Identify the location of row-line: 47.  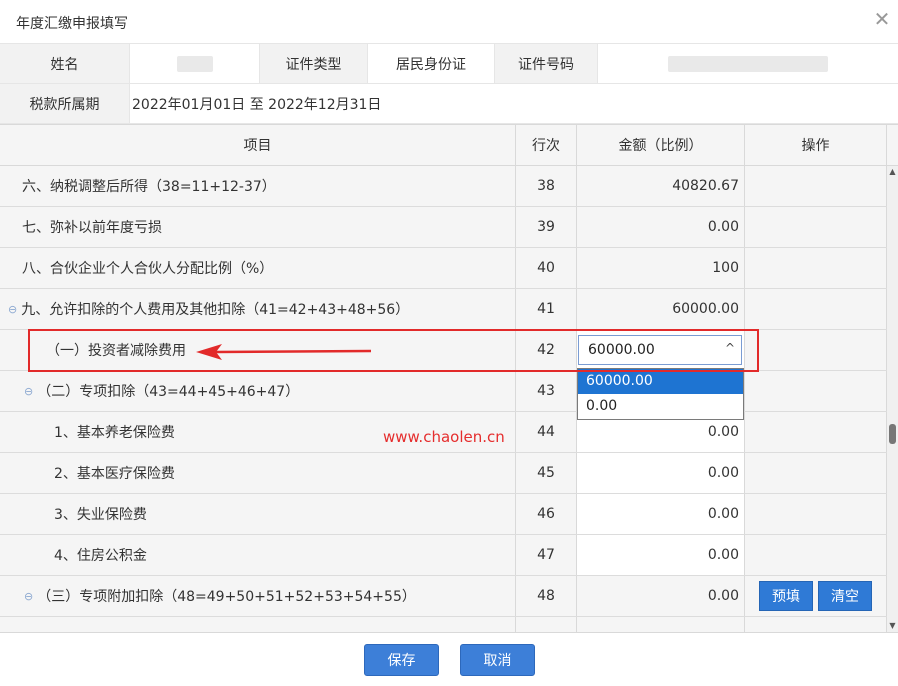
(546, 555).